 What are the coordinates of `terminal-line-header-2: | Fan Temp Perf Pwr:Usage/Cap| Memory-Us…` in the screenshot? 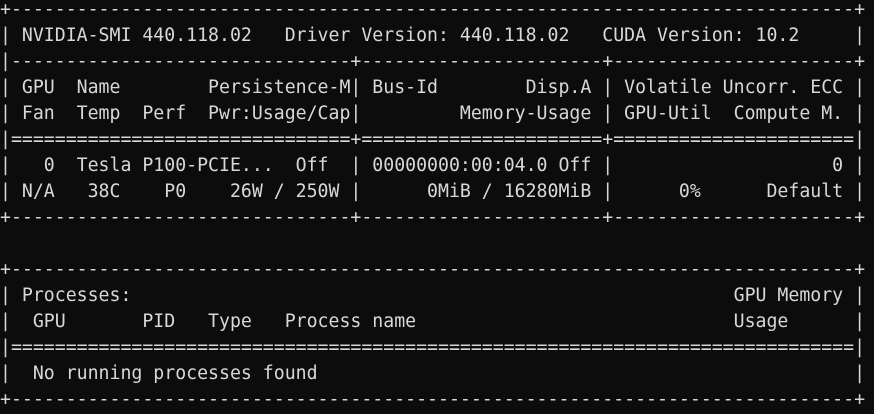 It's located at (433, 113).